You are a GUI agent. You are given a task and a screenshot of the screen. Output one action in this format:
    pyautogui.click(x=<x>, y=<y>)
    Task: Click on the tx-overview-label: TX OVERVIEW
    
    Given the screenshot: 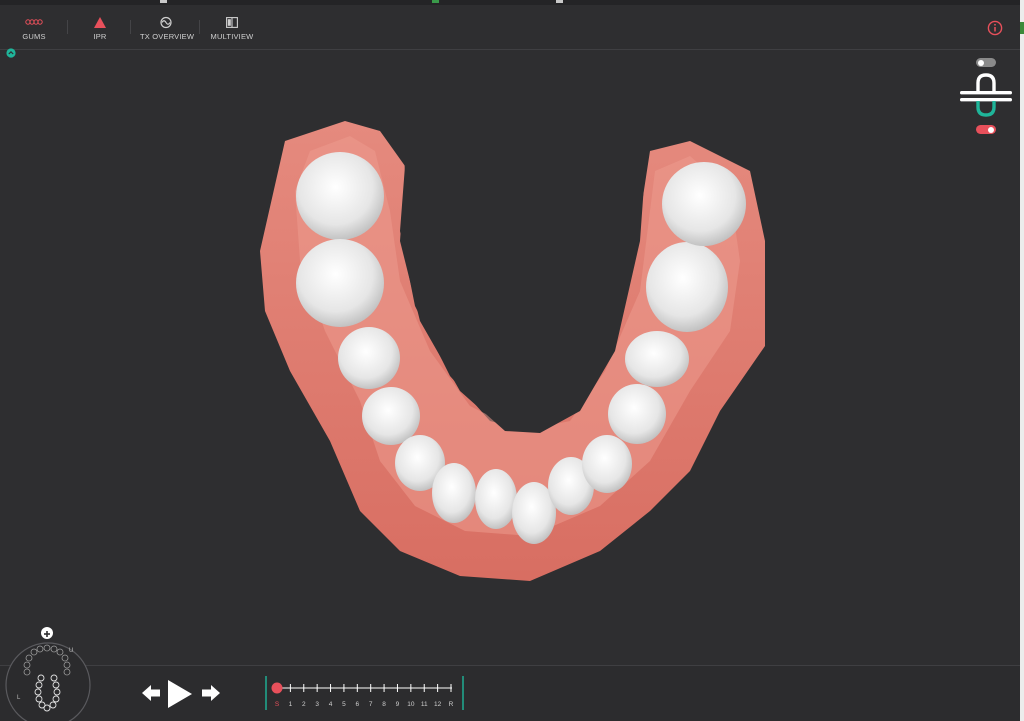 What is the action you would take?
    pyautogui.click(x=167, y=36)
    